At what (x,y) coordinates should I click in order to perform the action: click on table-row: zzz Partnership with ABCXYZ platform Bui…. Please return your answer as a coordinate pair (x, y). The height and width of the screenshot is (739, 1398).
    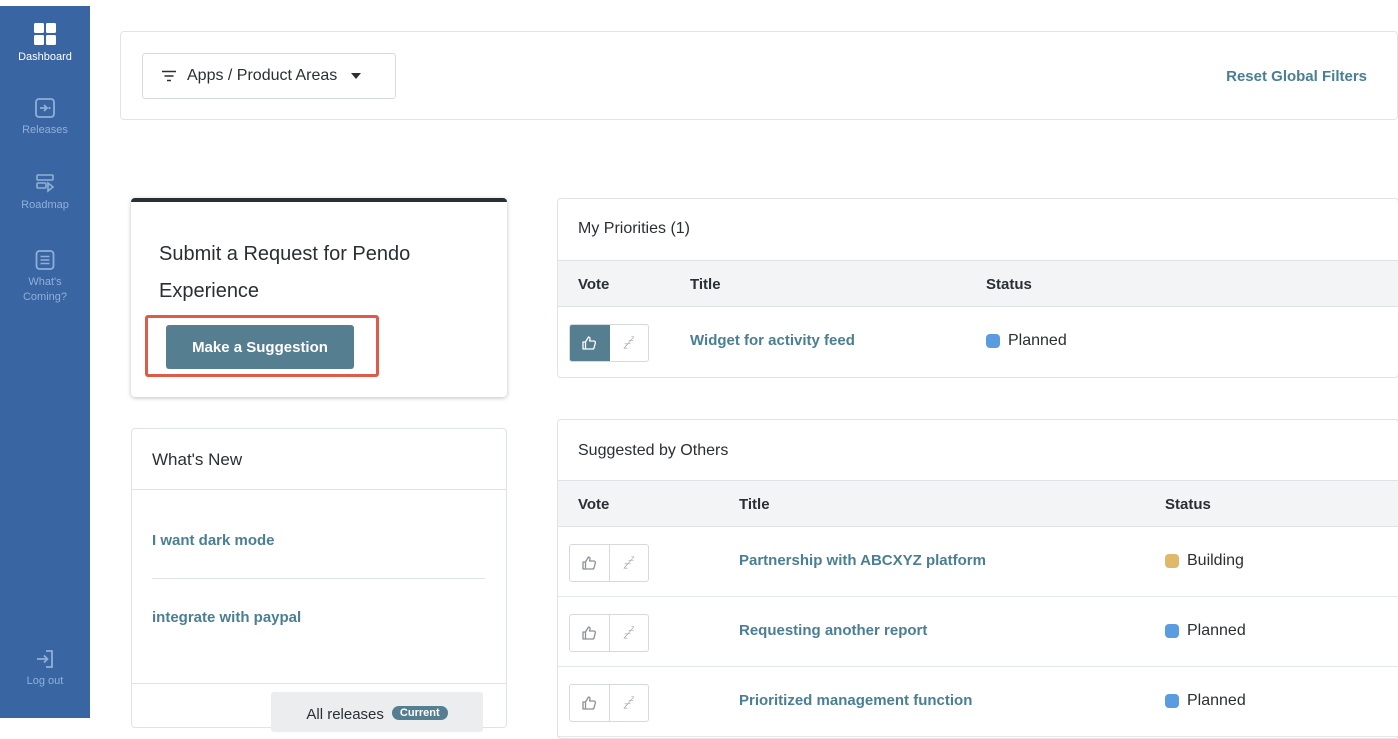
    Looking at the image, I should click on (978, 562).